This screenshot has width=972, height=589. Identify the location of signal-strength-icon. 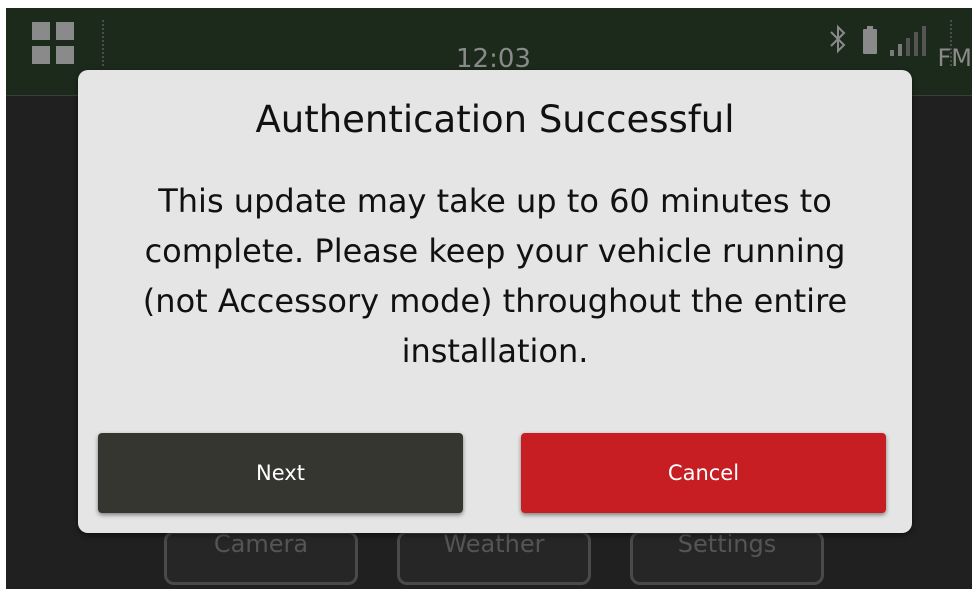
(910, 41).